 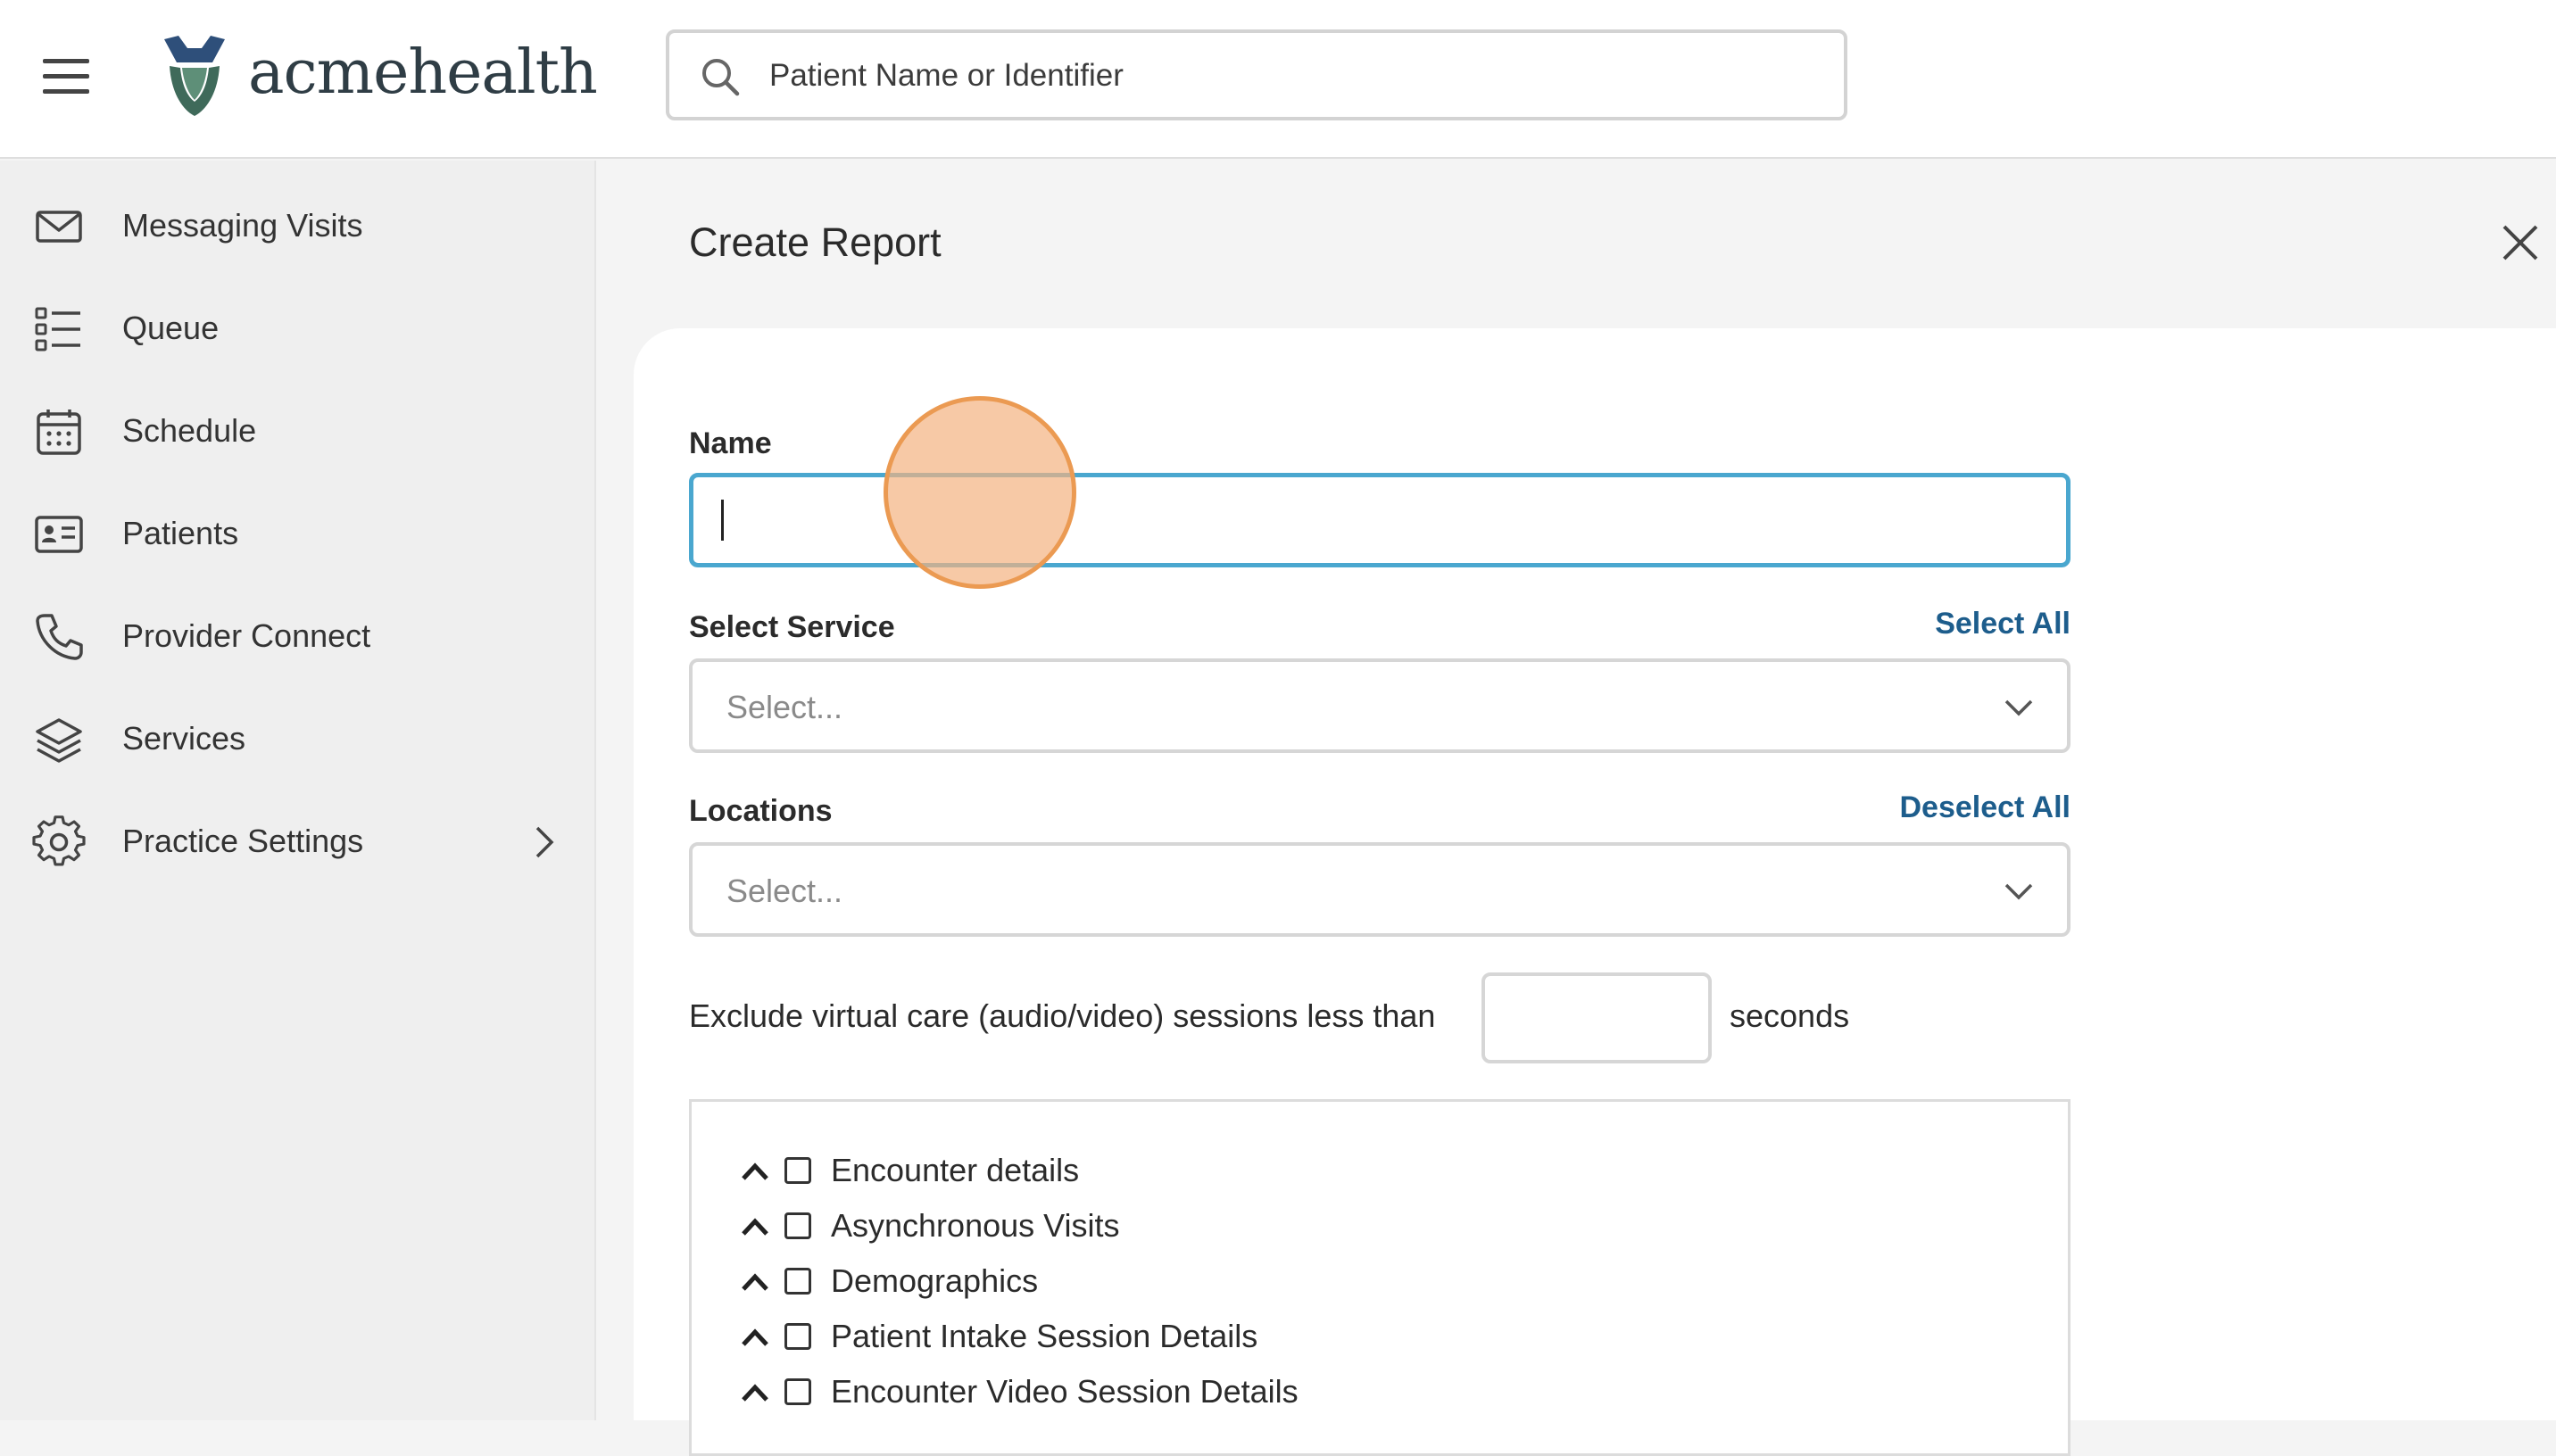 What do you see at coordinates (722, 521) in the screenshot?
I see `text-cursor` at bounding box center [722, 521].